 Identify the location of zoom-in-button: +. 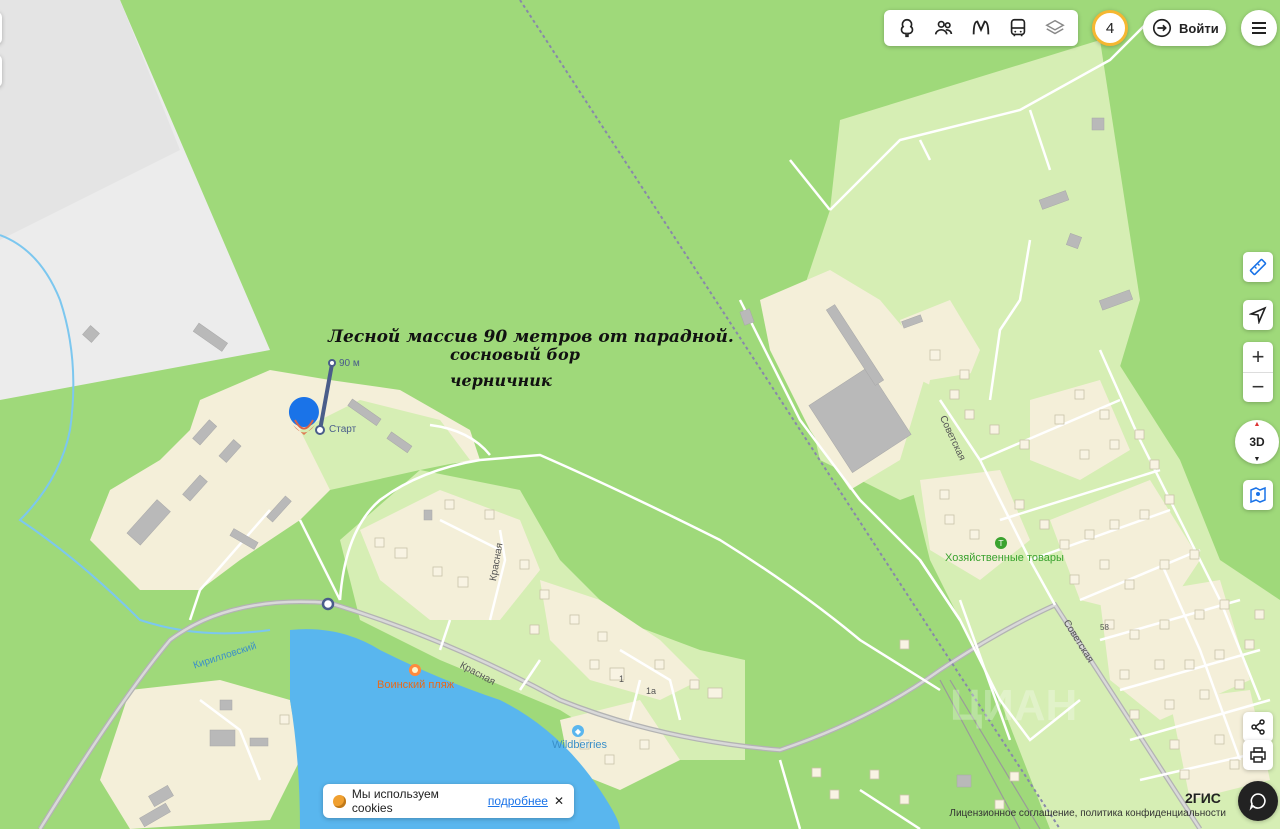
(1258, 357).